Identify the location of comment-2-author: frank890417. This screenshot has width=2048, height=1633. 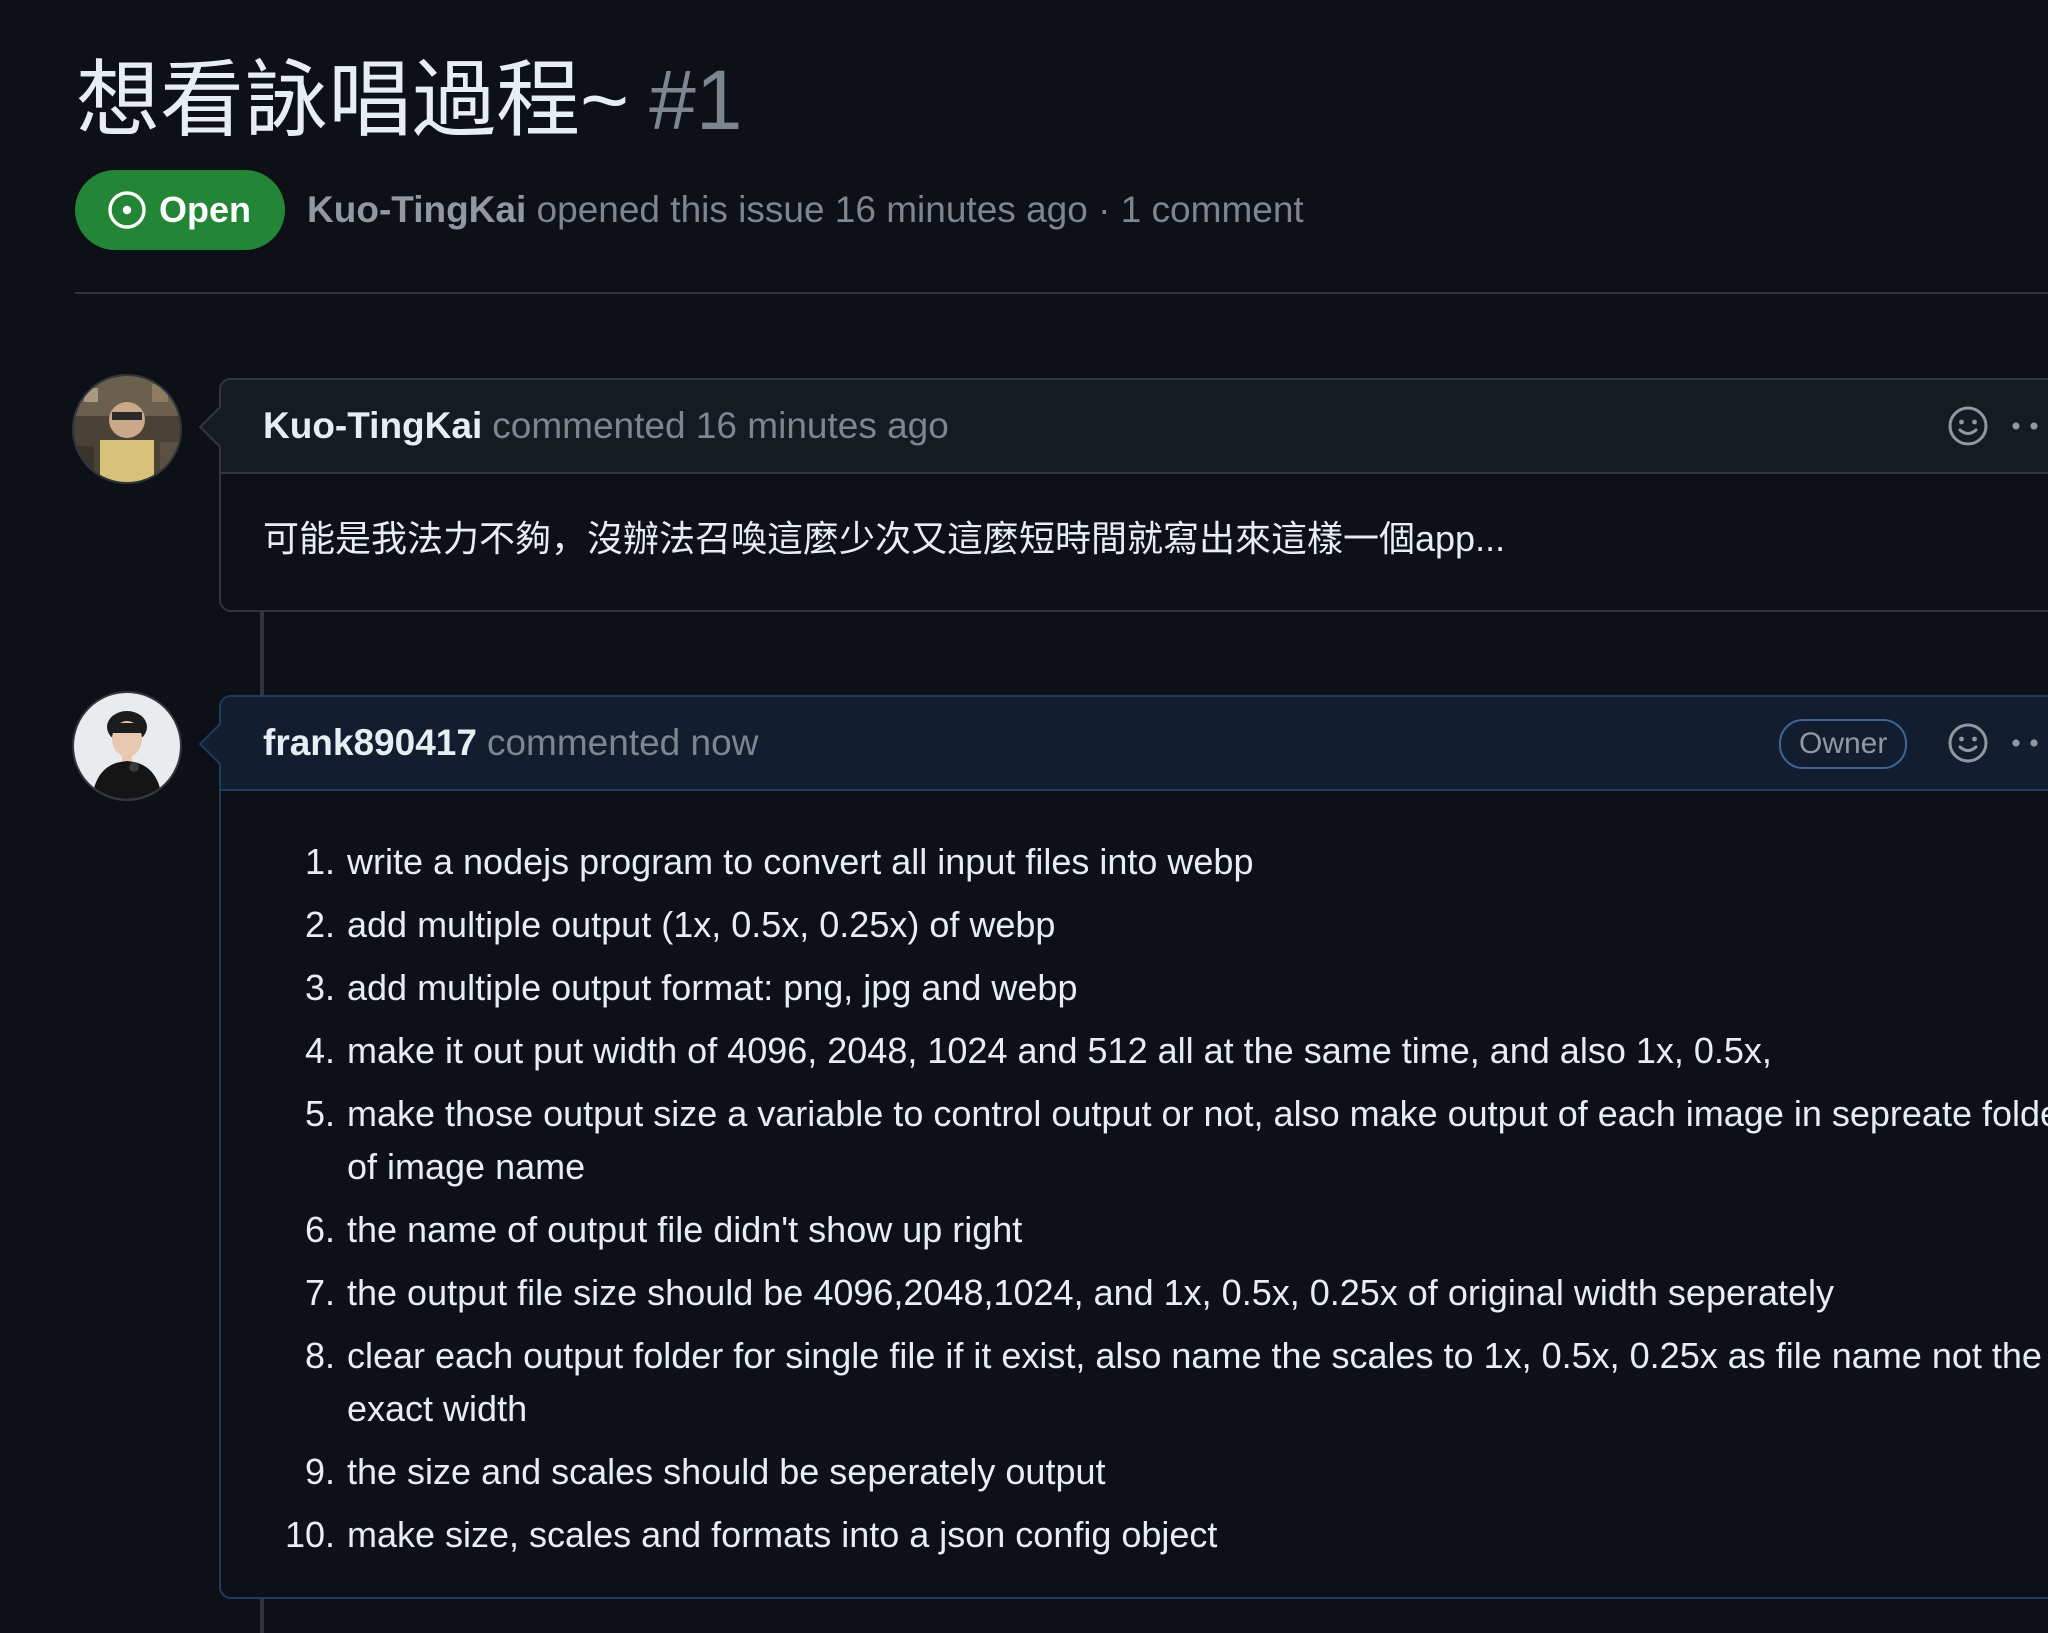
(370, 743).